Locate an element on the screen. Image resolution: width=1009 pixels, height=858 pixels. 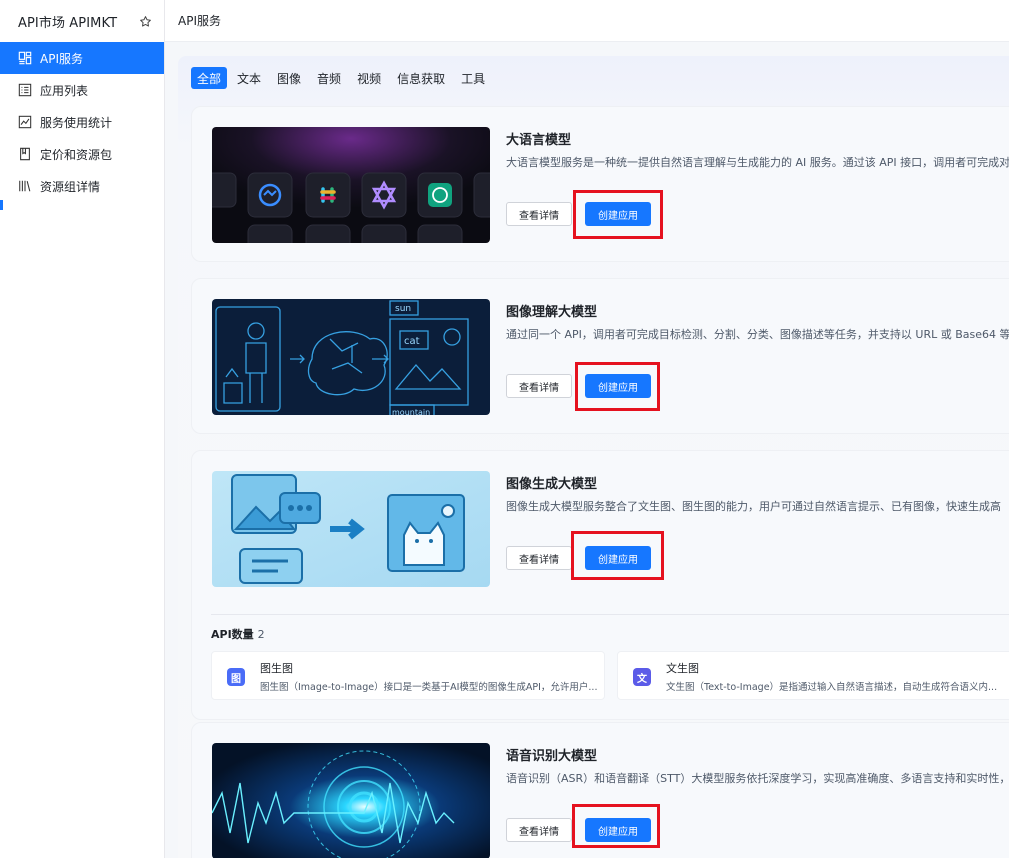
library-icon is located at coordinates (25, 186).